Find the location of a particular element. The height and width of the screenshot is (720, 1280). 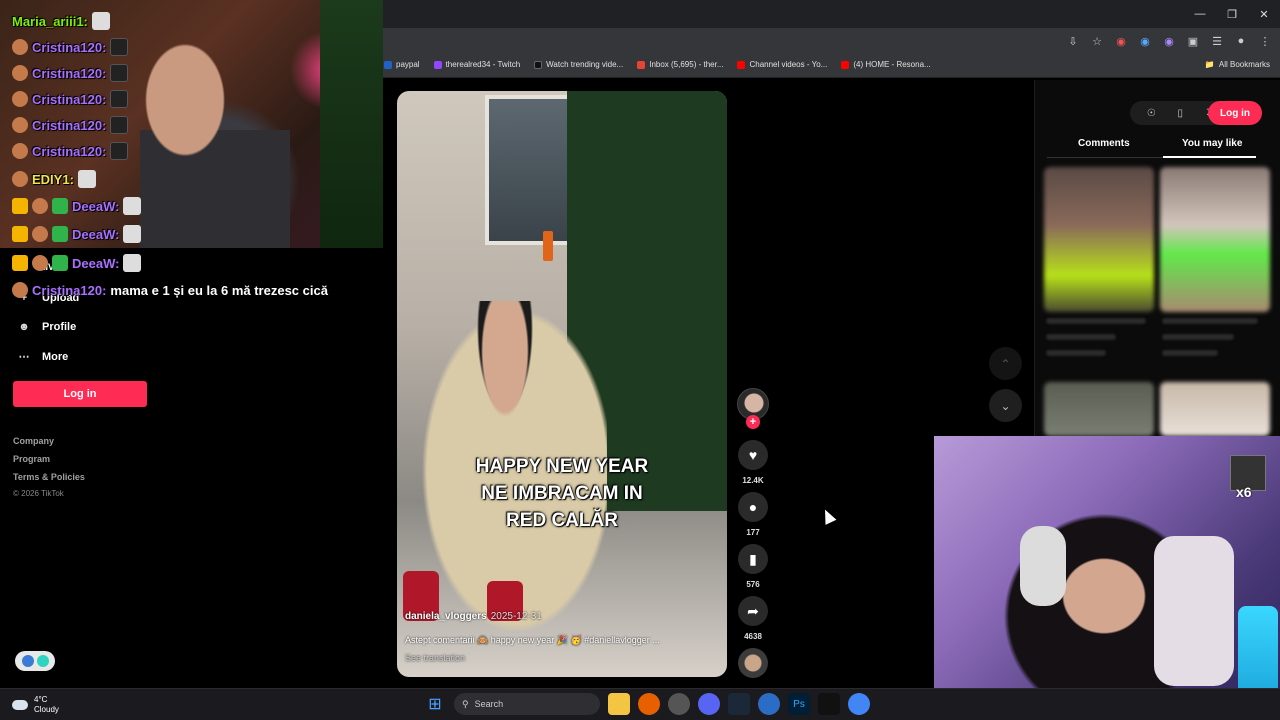

install-app-icon: ⇩ is located at coordinates (1073, 41).